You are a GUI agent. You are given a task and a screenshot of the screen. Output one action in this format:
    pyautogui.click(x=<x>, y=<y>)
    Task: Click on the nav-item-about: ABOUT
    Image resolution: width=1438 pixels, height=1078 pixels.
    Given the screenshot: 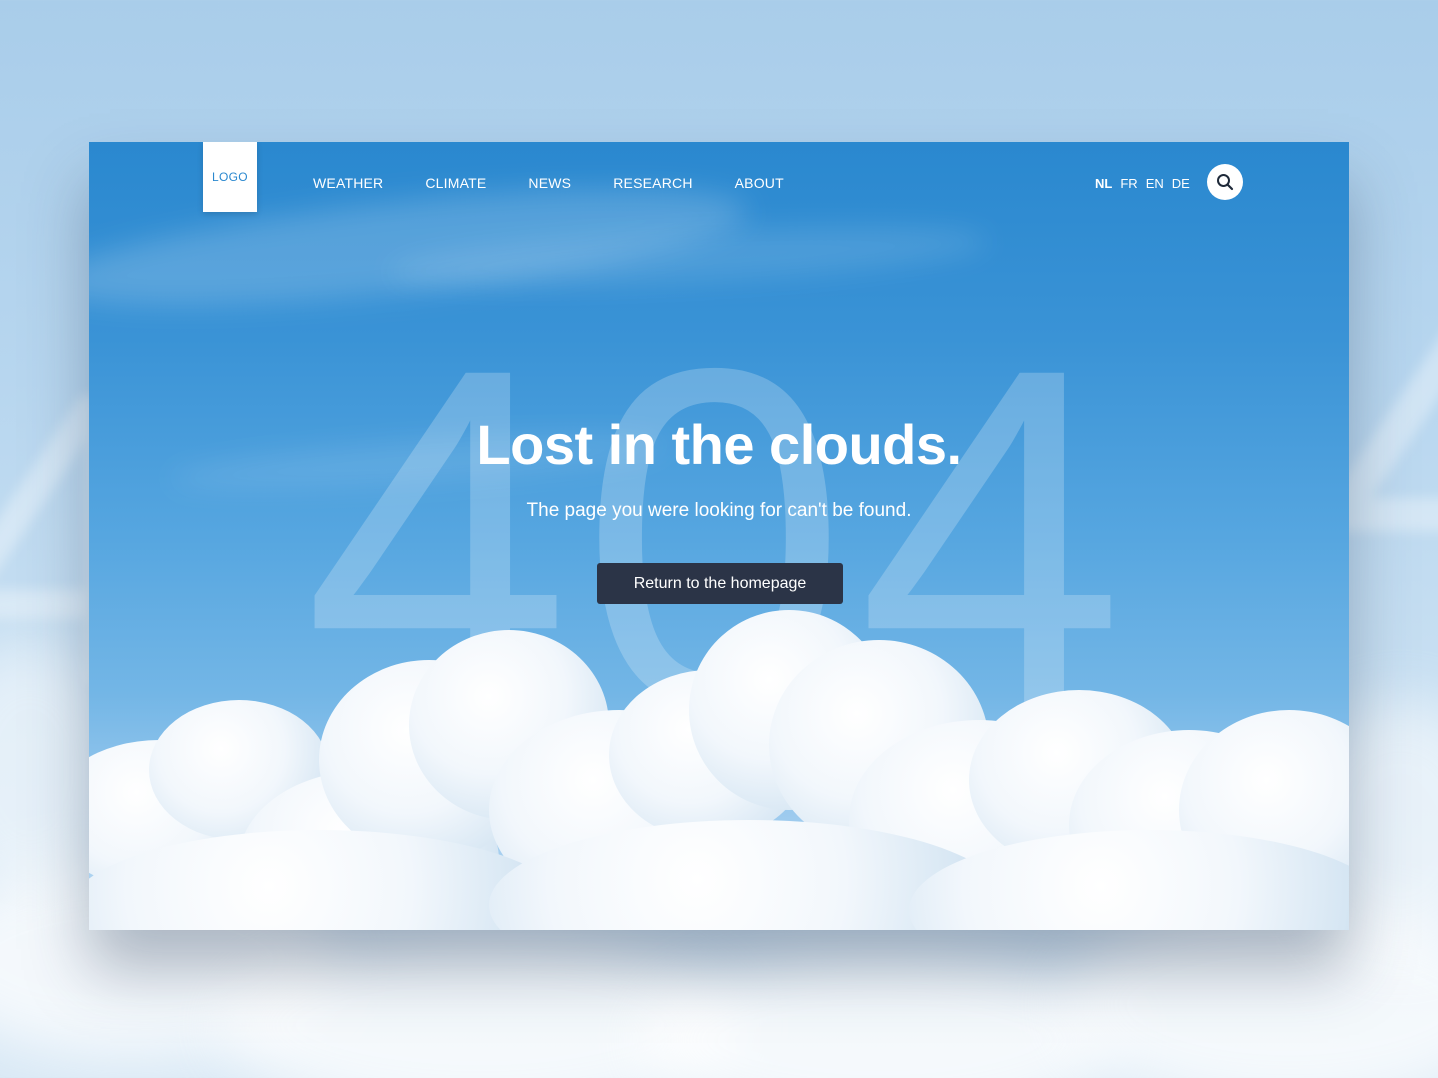 What is the action you would take?
    pyautogui.click(x=759, y=183)
    